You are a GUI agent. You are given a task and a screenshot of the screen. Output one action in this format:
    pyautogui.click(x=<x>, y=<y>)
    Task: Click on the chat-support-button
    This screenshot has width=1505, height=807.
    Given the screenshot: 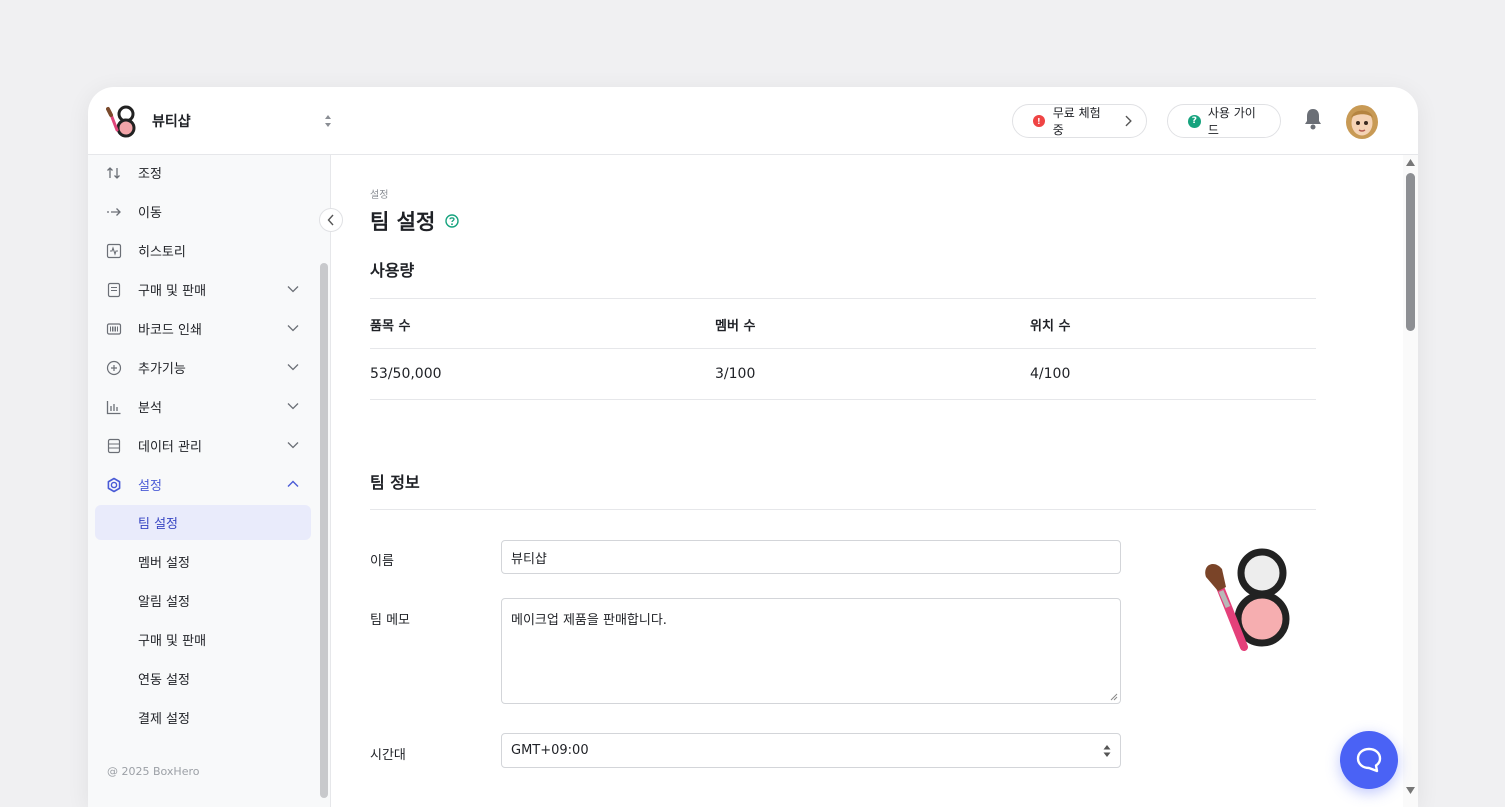 What is the action you would take?
    pyautogui.click(x=1369, y=760)
    